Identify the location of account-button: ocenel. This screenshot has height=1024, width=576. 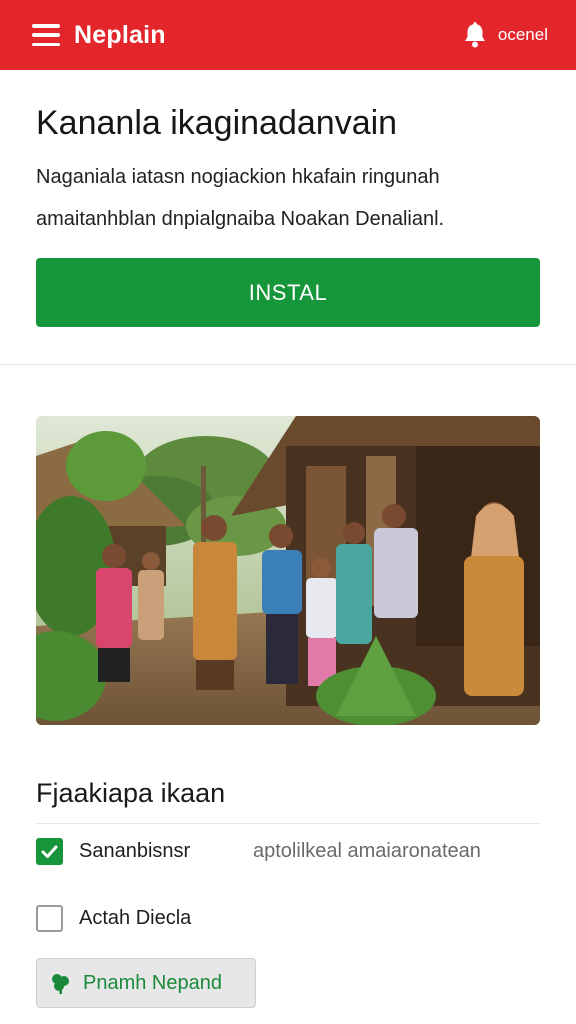
(505, 35).